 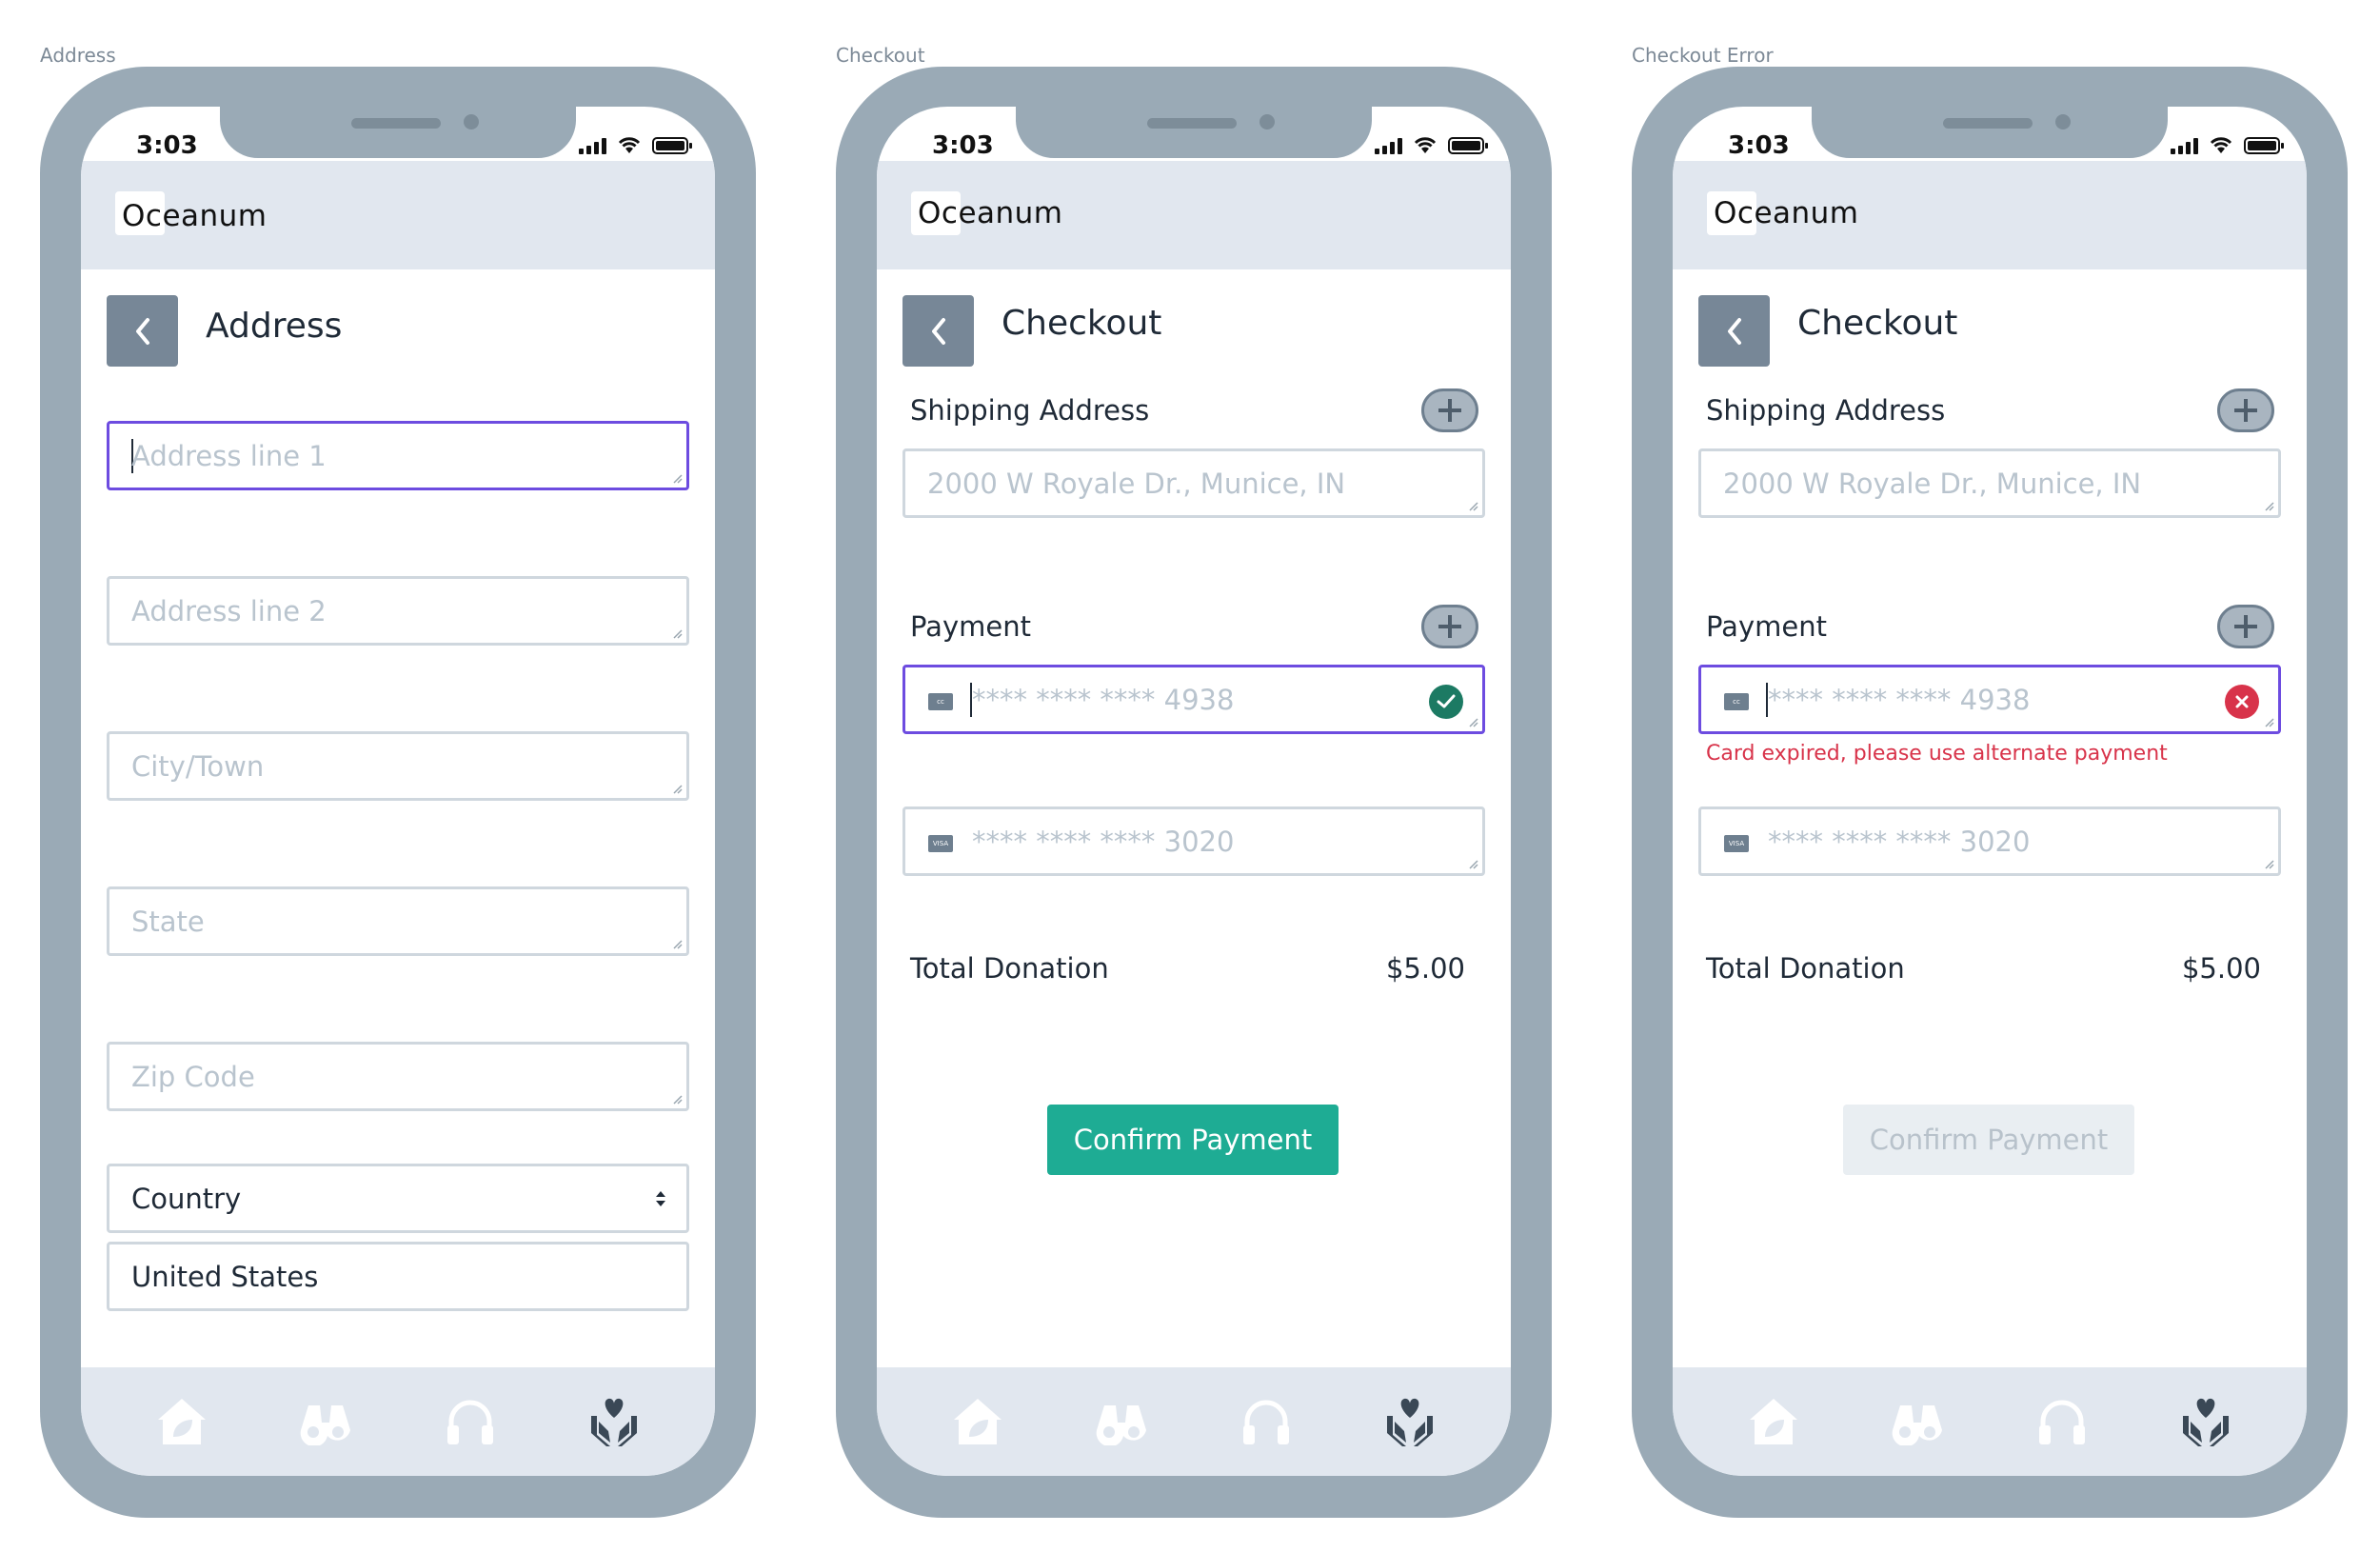 I want to click on address-line-1-input: Address line 1, so click(x=398, y=455).